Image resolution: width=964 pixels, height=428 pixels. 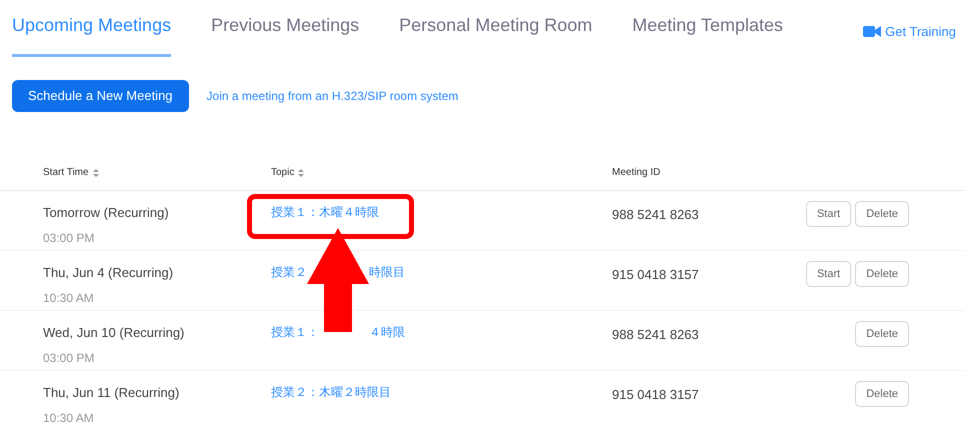 What do you see at coordinates (325, 212) in the screenshot?
I see `topic-link: 授業１：木曜４時限` at bounding box center [325, 212].